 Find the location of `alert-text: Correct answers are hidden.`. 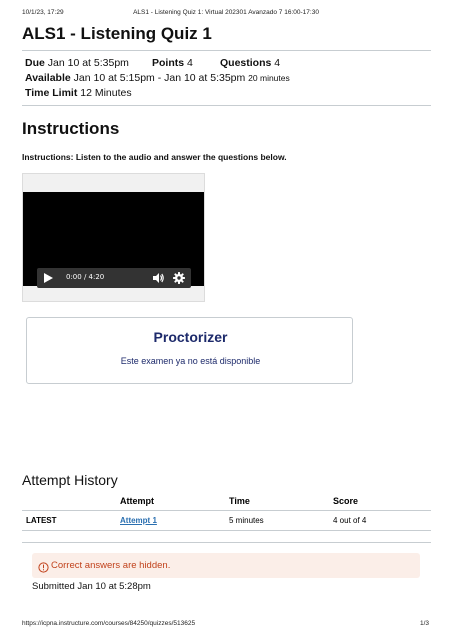

alert-text: Correct answers are hidden. is located at coordinates (111, 565).